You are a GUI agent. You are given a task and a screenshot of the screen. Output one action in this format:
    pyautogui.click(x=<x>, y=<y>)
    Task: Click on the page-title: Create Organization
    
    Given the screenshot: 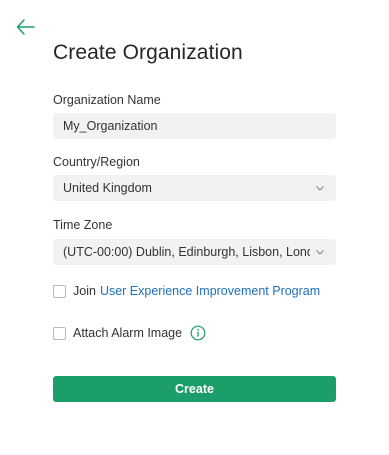 What is the action you would take?
    pyautogui.click(x=148, y=52)
    